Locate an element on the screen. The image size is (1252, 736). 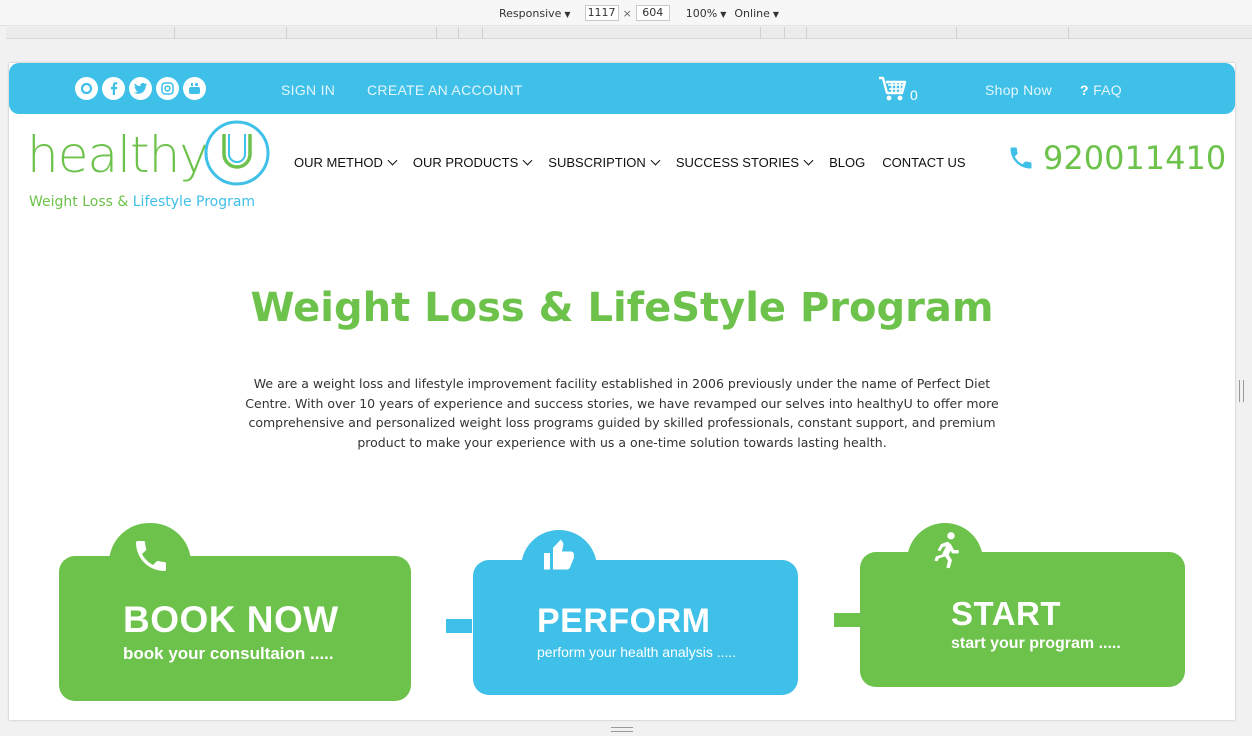
viewport-height-input: 604 is located at coordinates (652, 13).